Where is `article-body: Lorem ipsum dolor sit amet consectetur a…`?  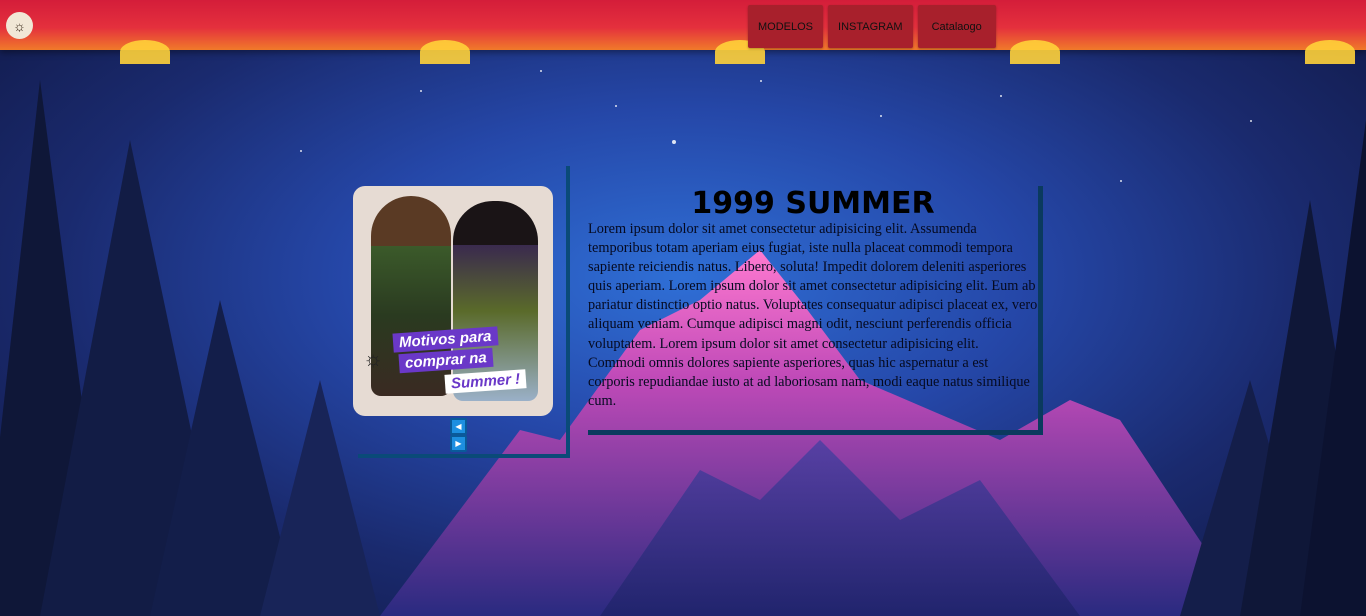
article-body: Lorem ipsum dolor sit amet consectetur a… is located at coordinates (813, 315).